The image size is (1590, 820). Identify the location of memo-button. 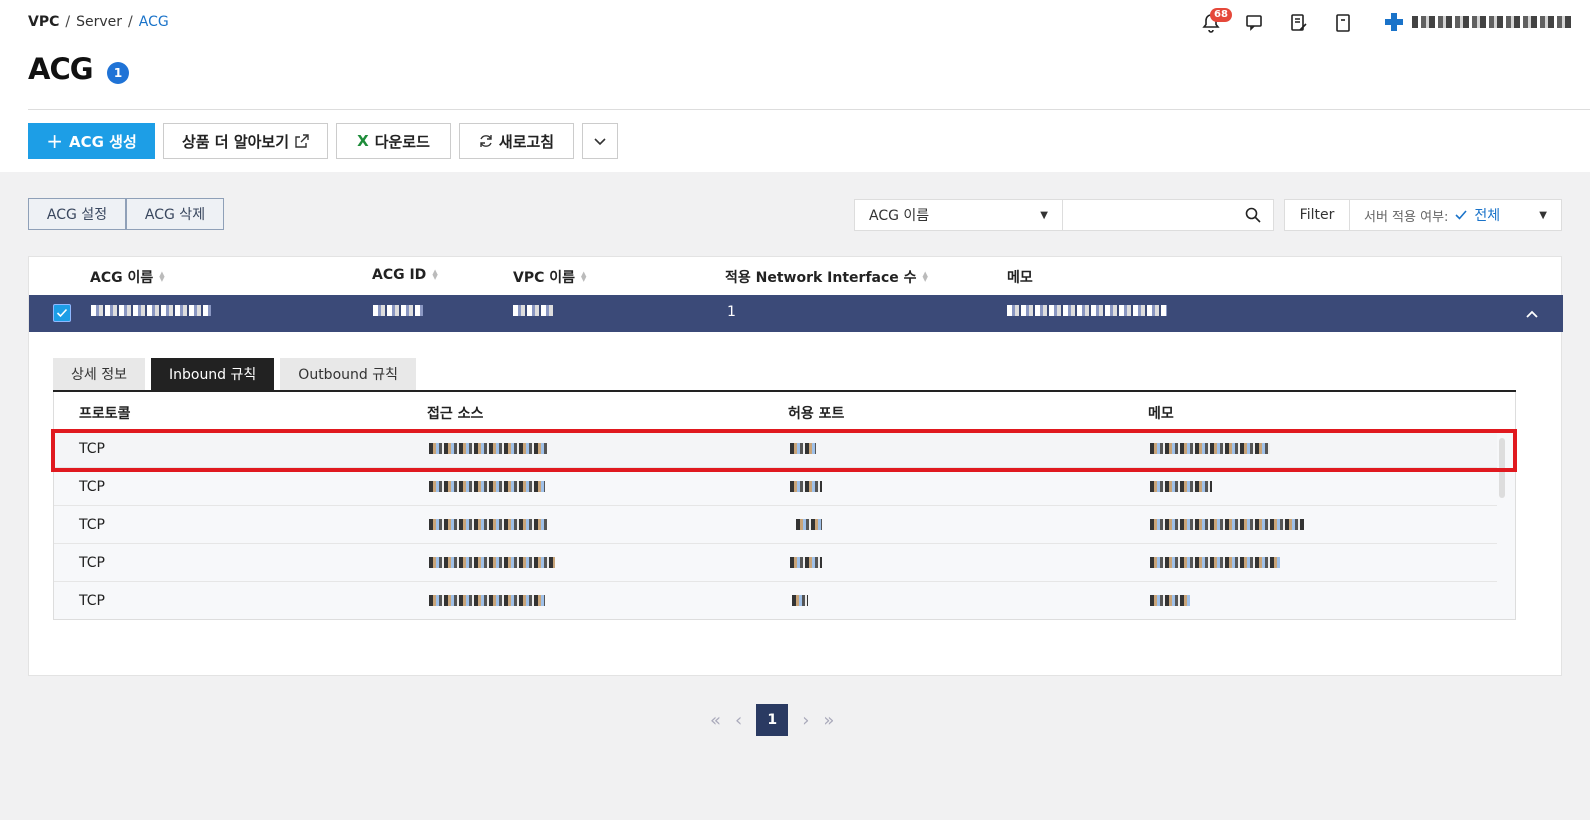
(1299, 23).